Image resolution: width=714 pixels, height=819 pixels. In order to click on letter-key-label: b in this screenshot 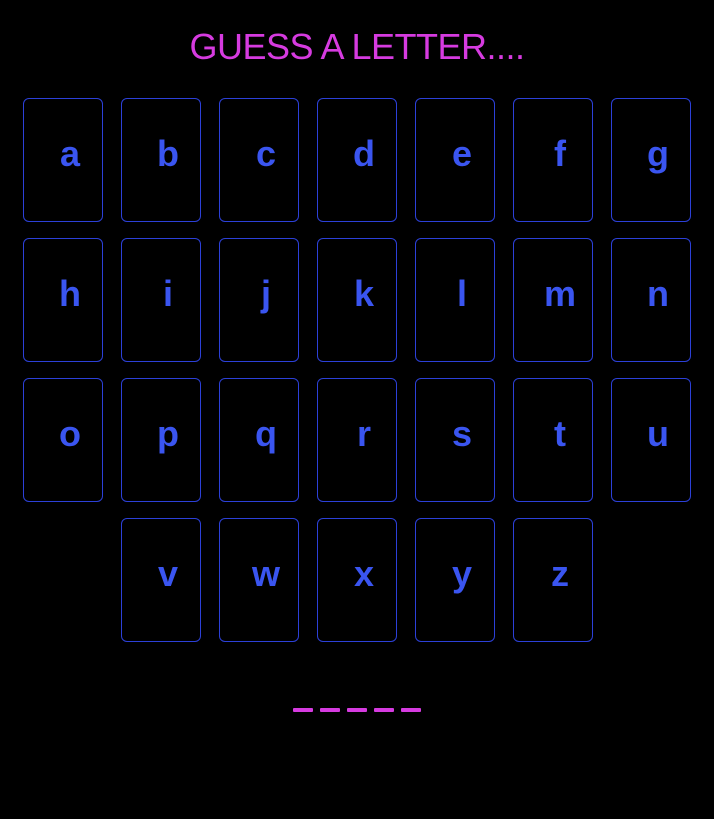, I will do `click(168, 153)`.